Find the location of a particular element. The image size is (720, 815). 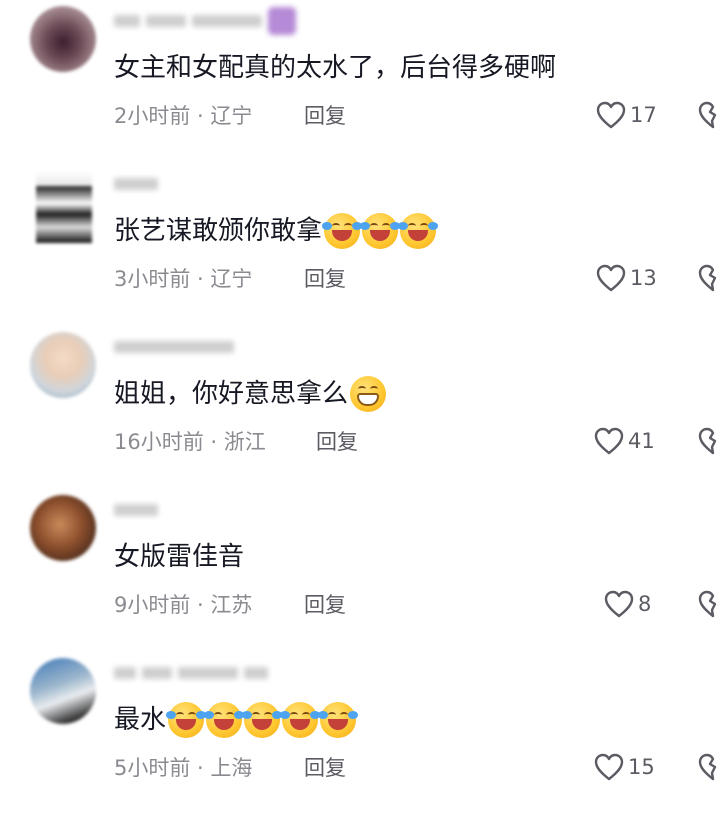

like-count: 17 is located at coordinates (643, 115).